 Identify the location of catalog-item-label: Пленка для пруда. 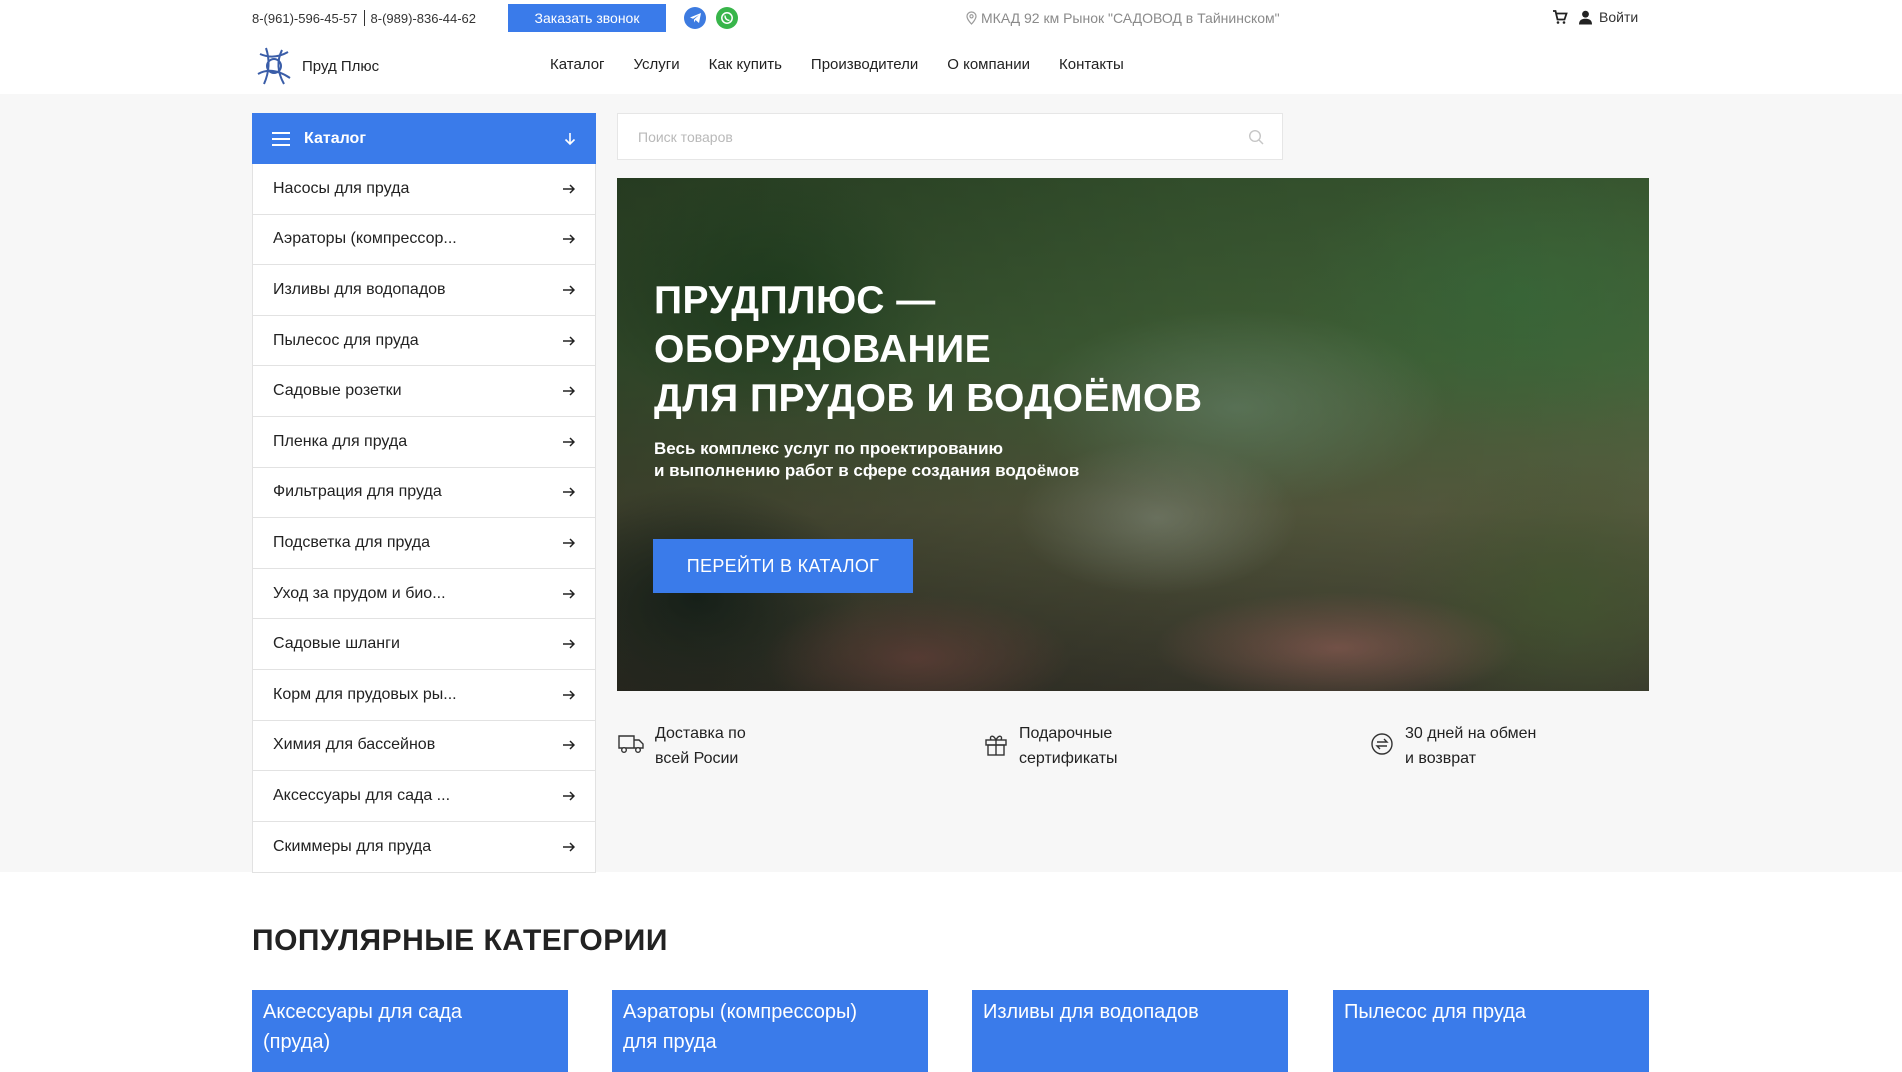
(340, 441).